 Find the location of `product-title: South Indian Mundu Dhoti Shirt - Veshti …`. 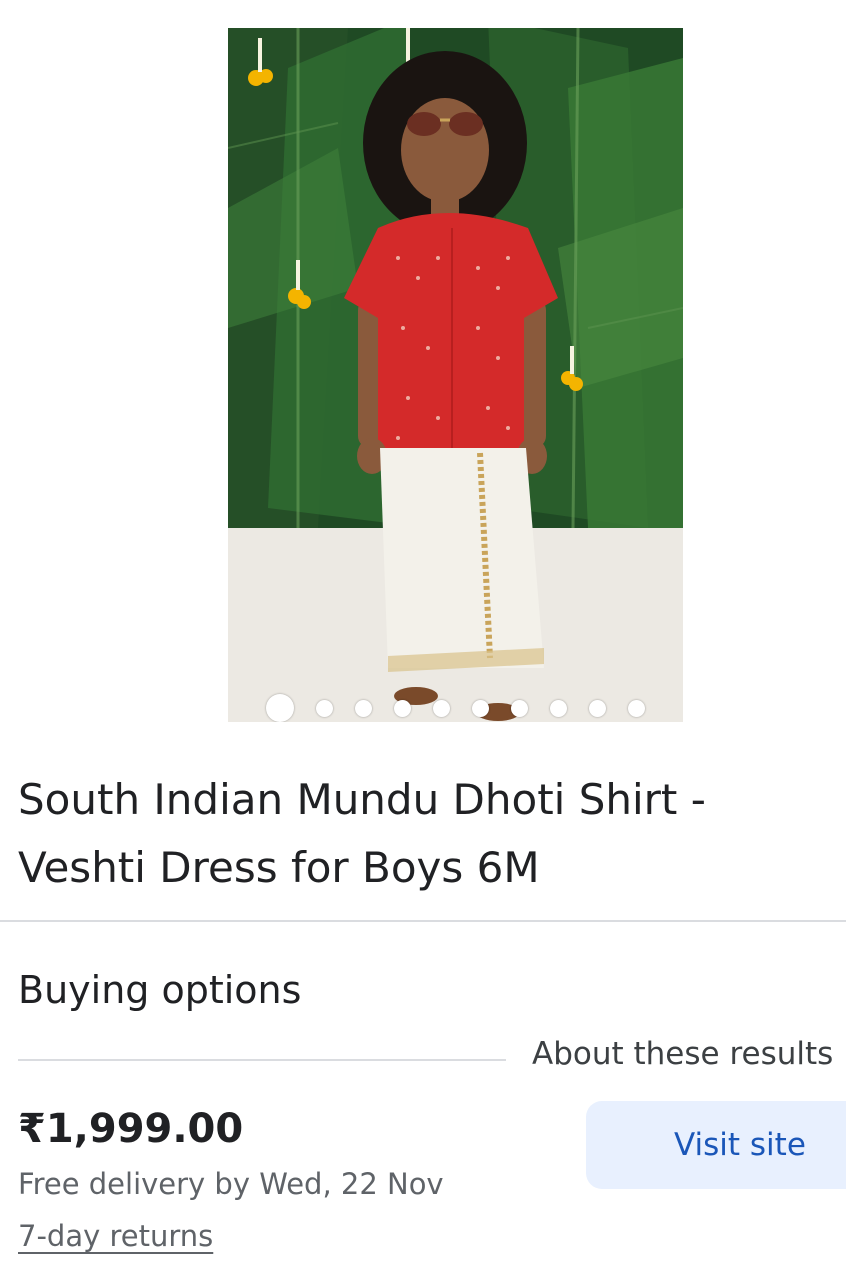

product-title: South Indian Mundu Dhoti Shirt - Veshti … is located at coordinates (418, 834).